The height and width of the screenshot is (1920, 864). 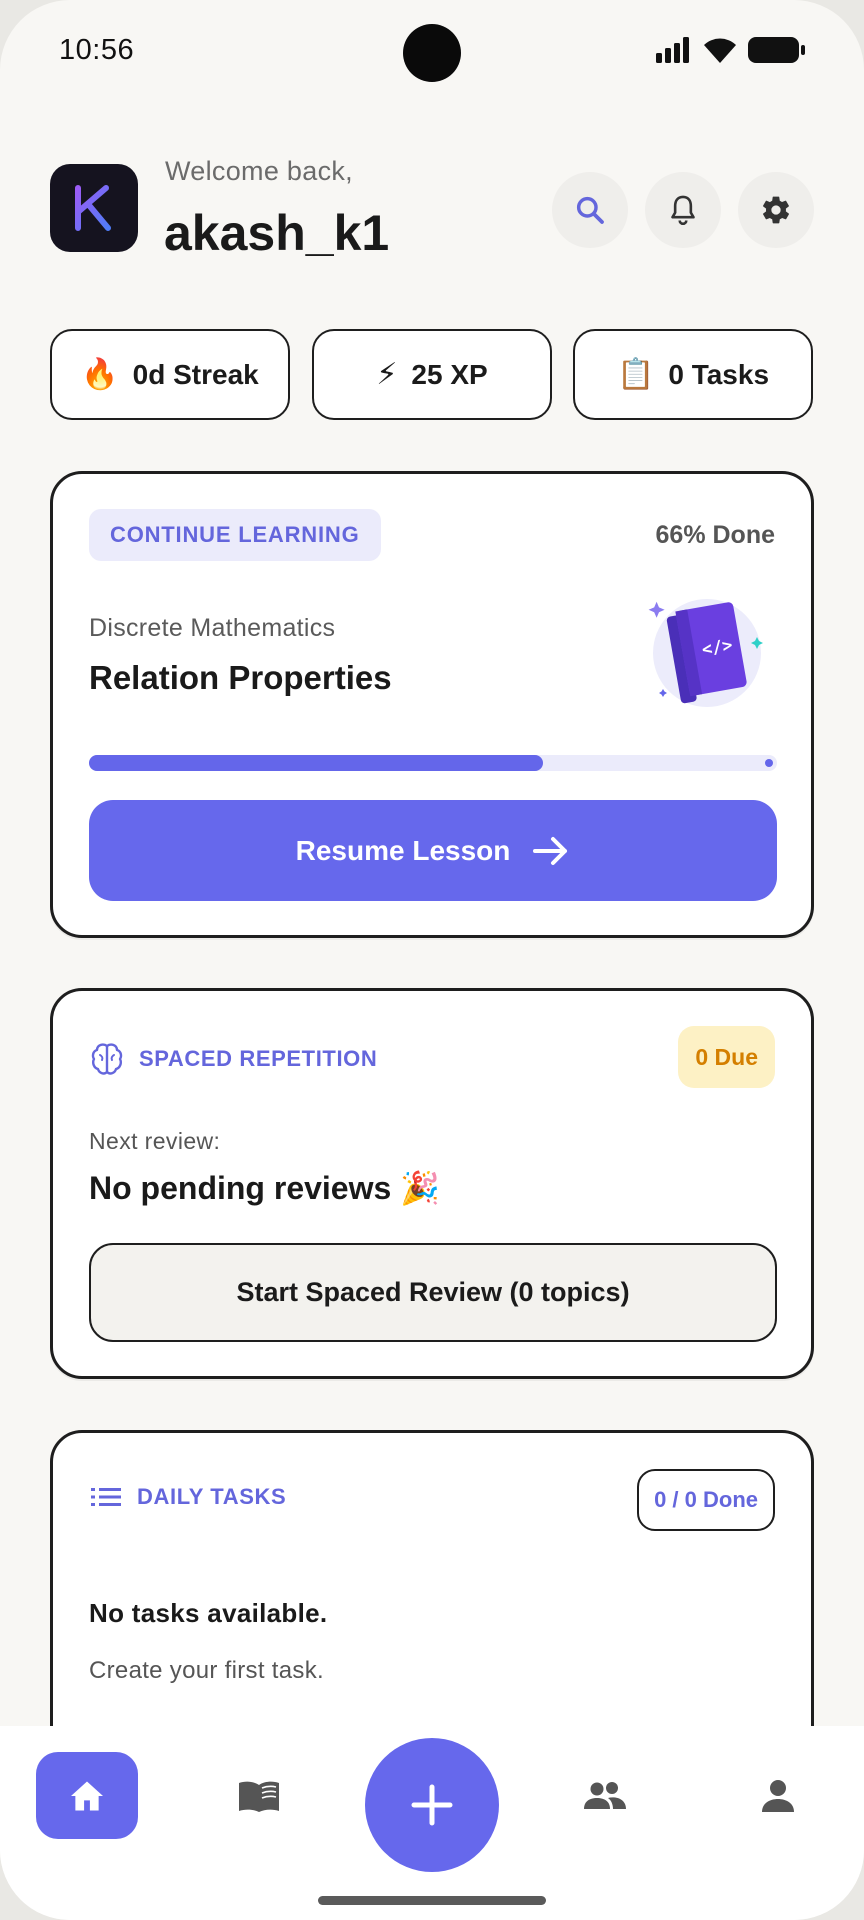 I want to click on spaced-repetition-title: SPACED REPETITION, so click(x=258, y=1058).